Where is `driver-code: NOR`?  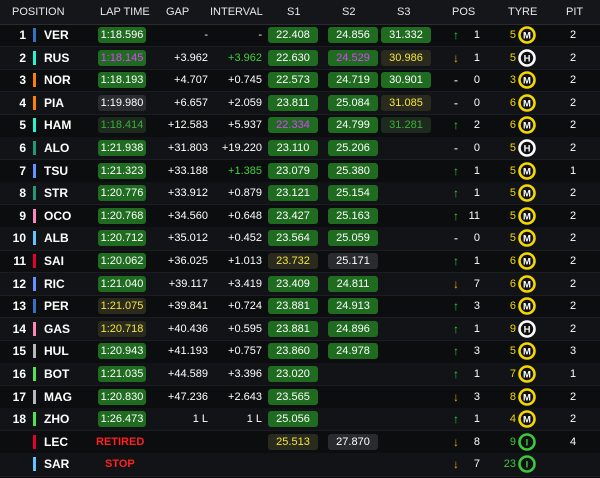 driver-code: NOR is located at coordinates (57, 80).